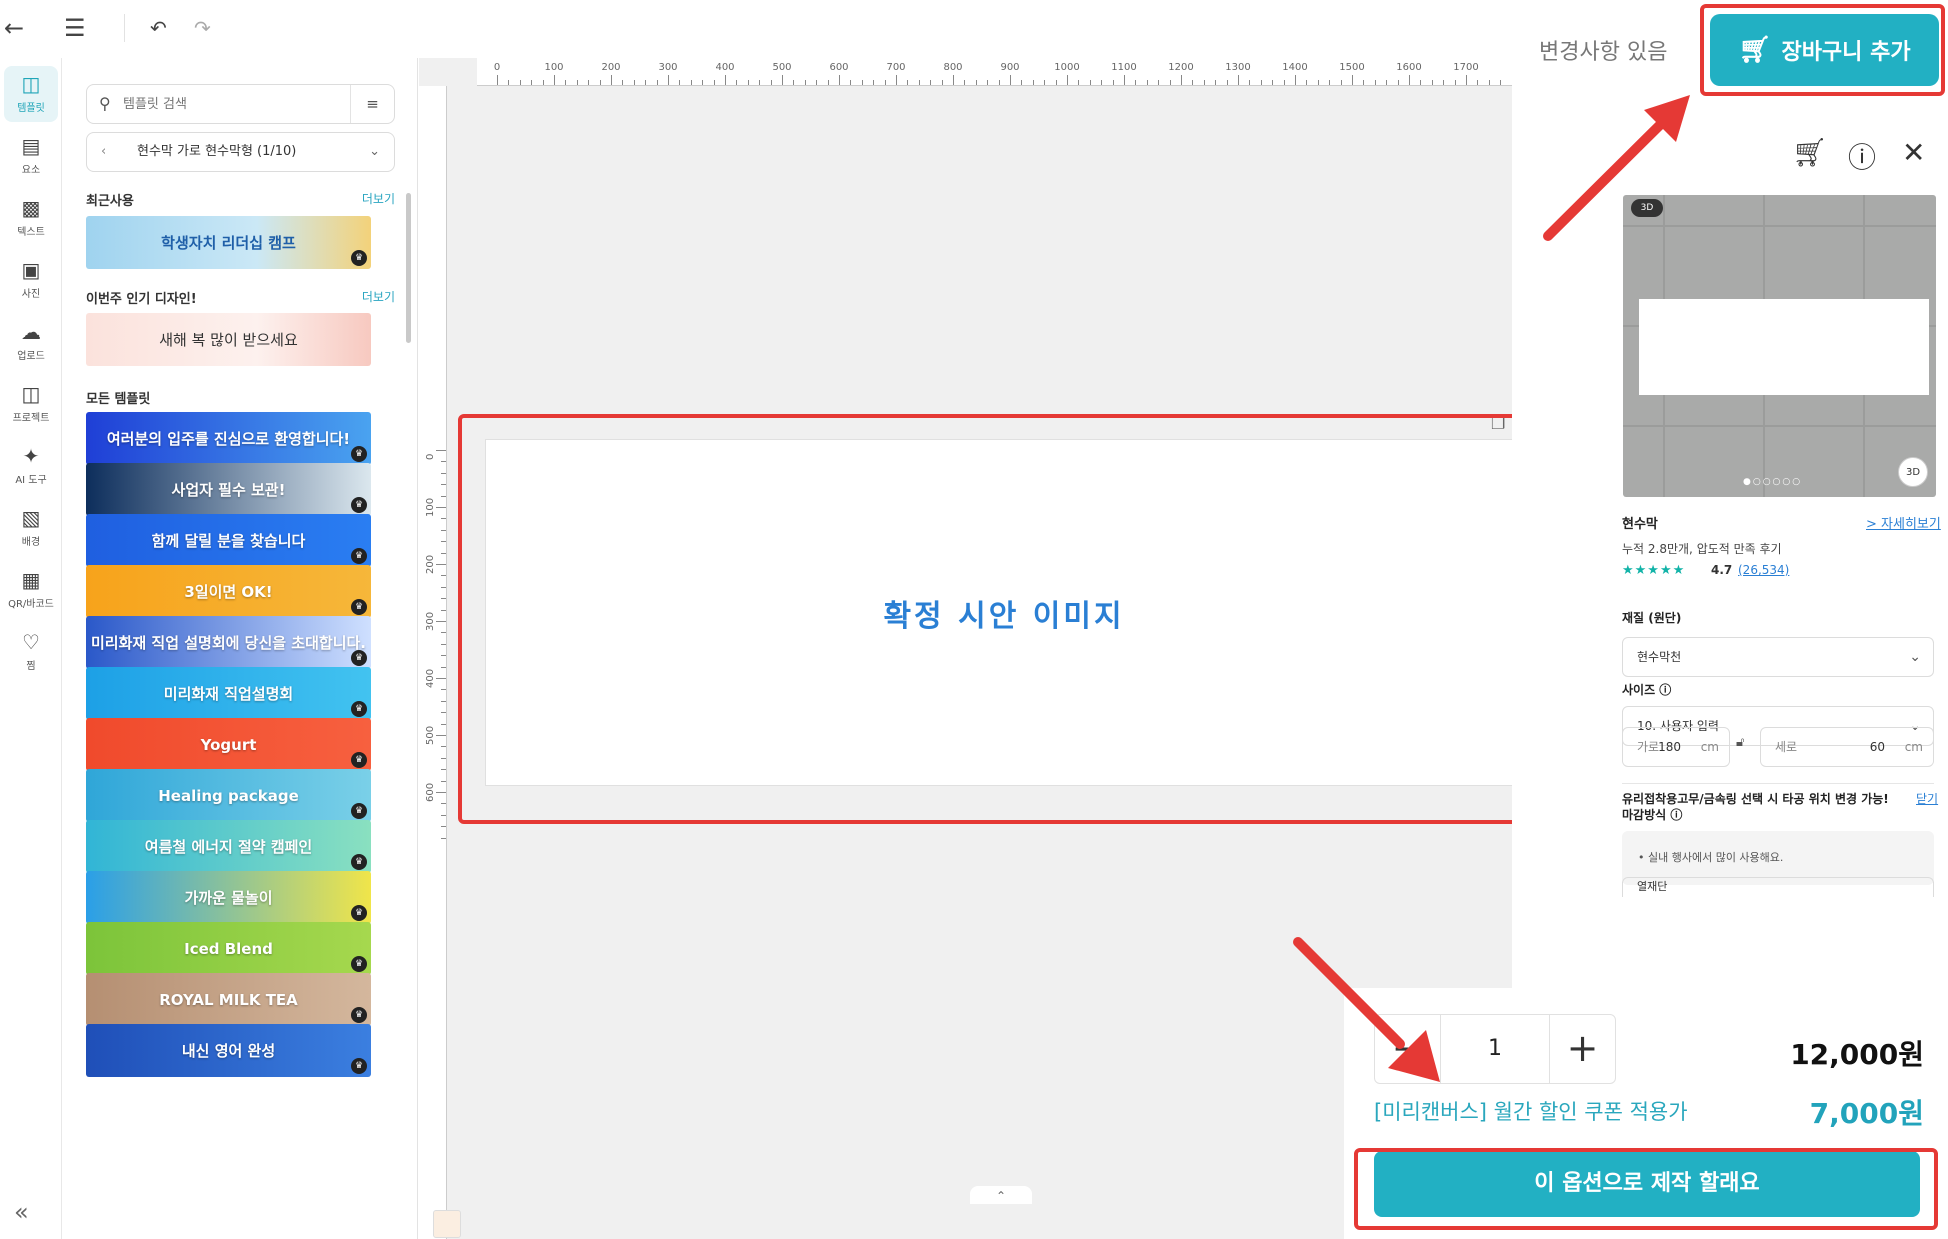 The width and height of the screenshot is (1948, 1239). I want to click on template-thumb: 사업자 필수 보관! ♛, so click(228, 489).